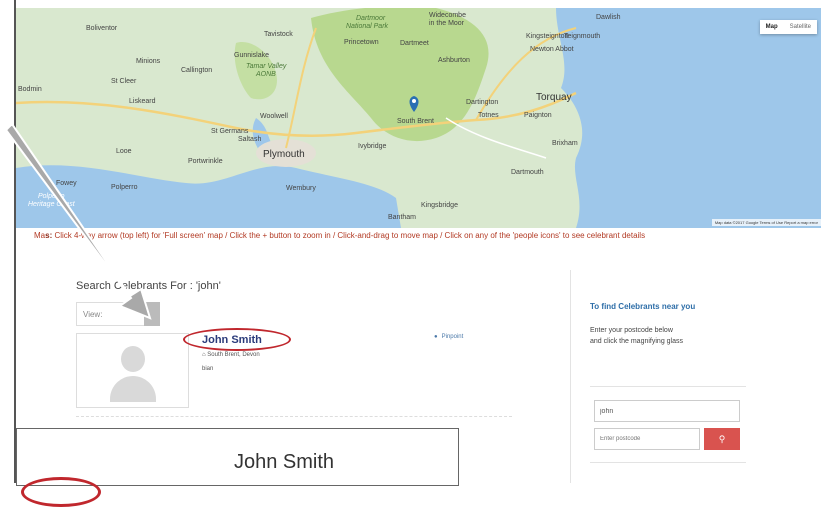  Describe the element at coordinates (447, 15) in the screenshot. I see `label-widecombe: Widecombe` at that location.